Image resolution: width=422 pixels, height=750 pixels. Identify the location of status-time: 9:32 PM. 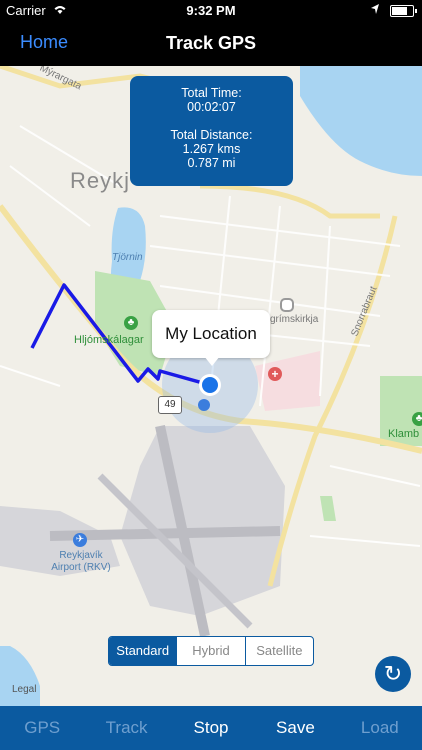
(211, 10).